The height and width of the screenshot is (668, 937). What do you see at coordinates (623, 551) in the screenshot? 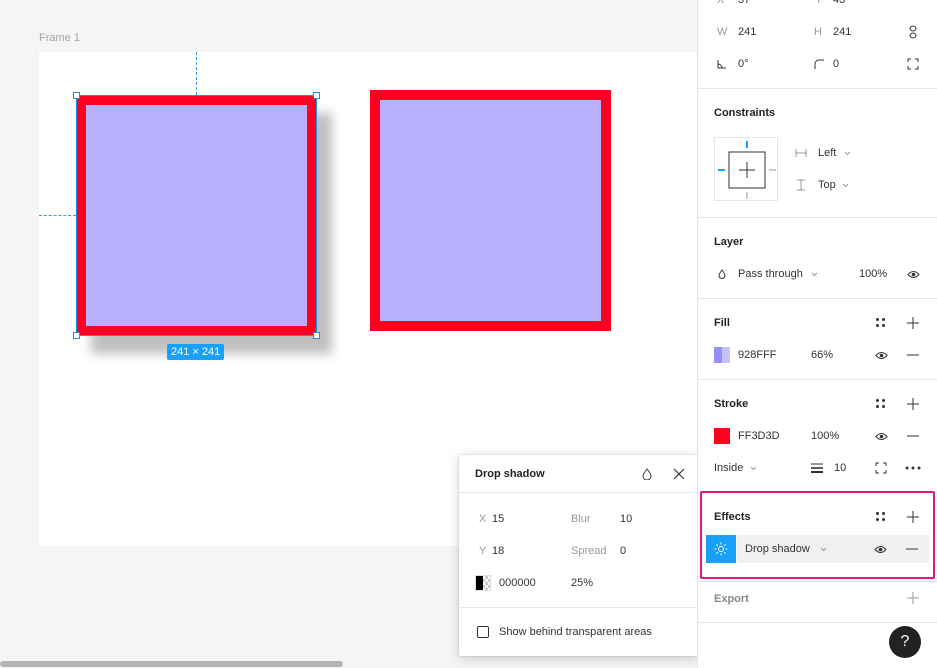
I see `spread-input: 0` at bounding box center [623, 551].